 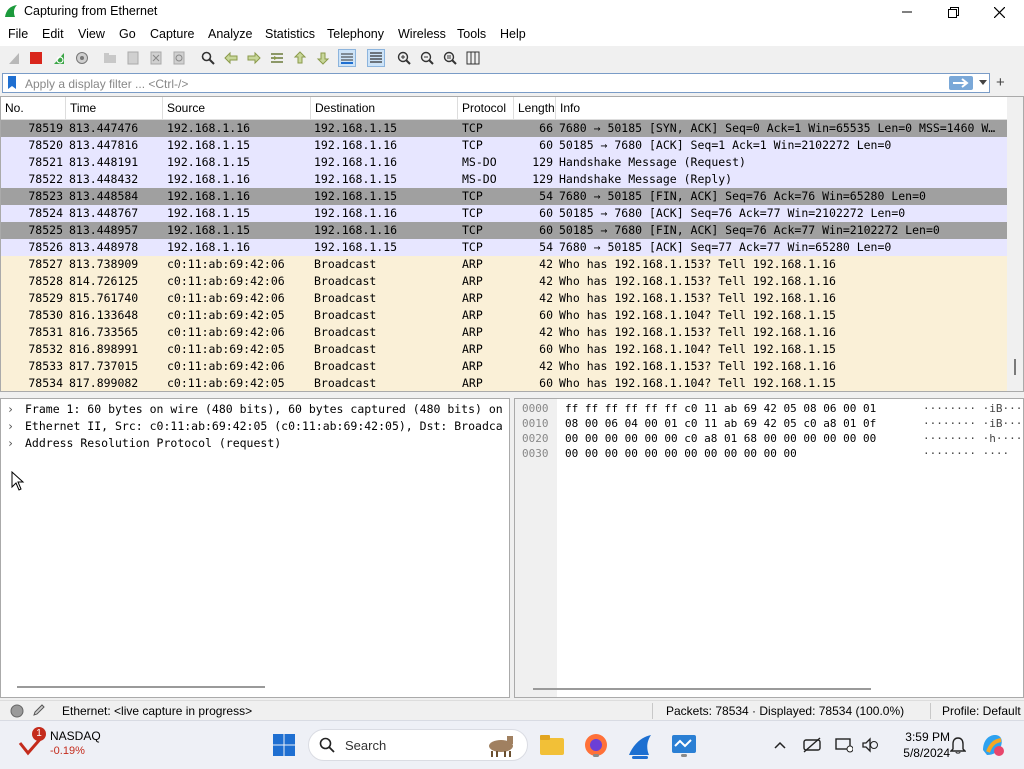 I want to click on go-back-button, so click(x=231, y=58).